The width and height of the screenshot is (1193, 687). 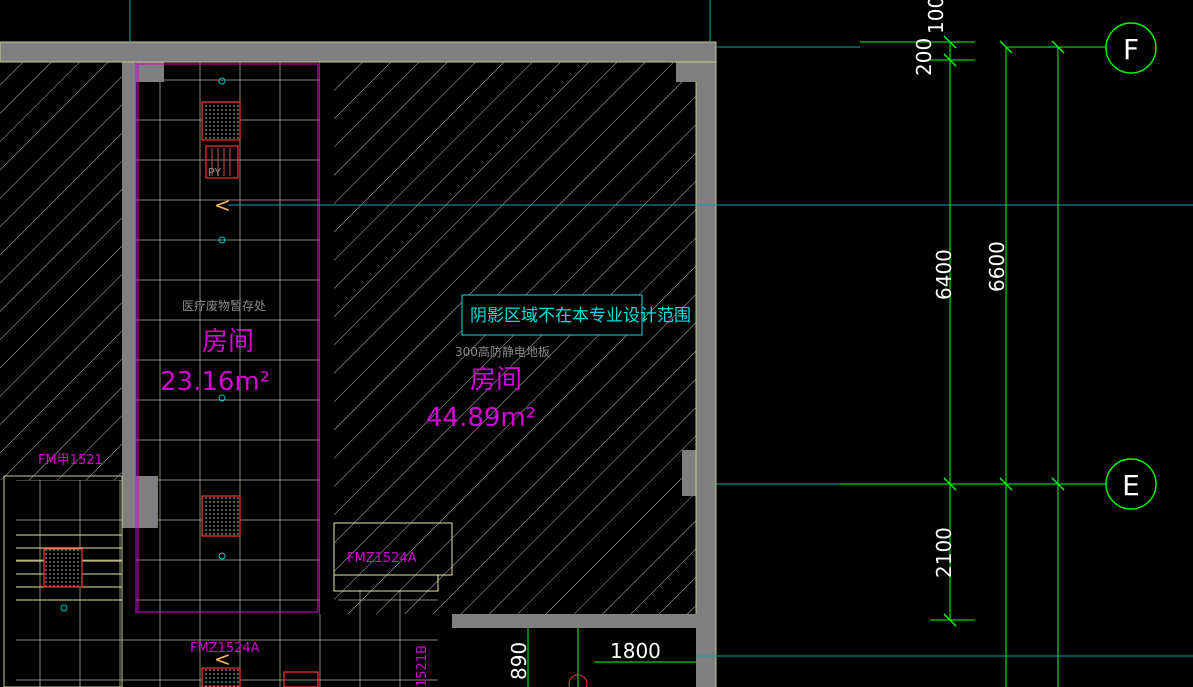 What do you see at coordinates (222, 205) in the screenshot?
I see `arrow-marker: <` at bounding box center [222, 205].